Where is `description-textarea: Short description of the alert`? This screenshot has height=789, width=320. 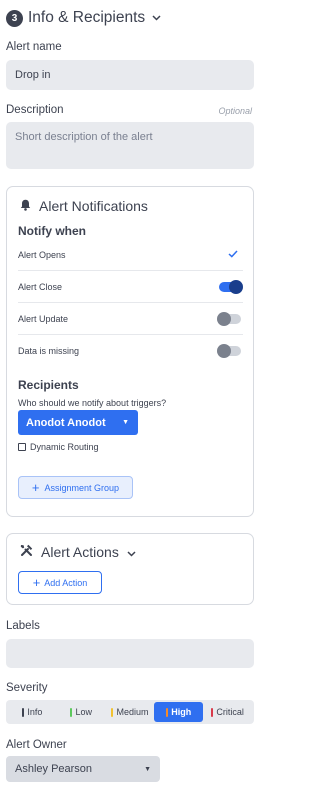 description-textarea: Short description of the alert is located at coordinates (130, 145).